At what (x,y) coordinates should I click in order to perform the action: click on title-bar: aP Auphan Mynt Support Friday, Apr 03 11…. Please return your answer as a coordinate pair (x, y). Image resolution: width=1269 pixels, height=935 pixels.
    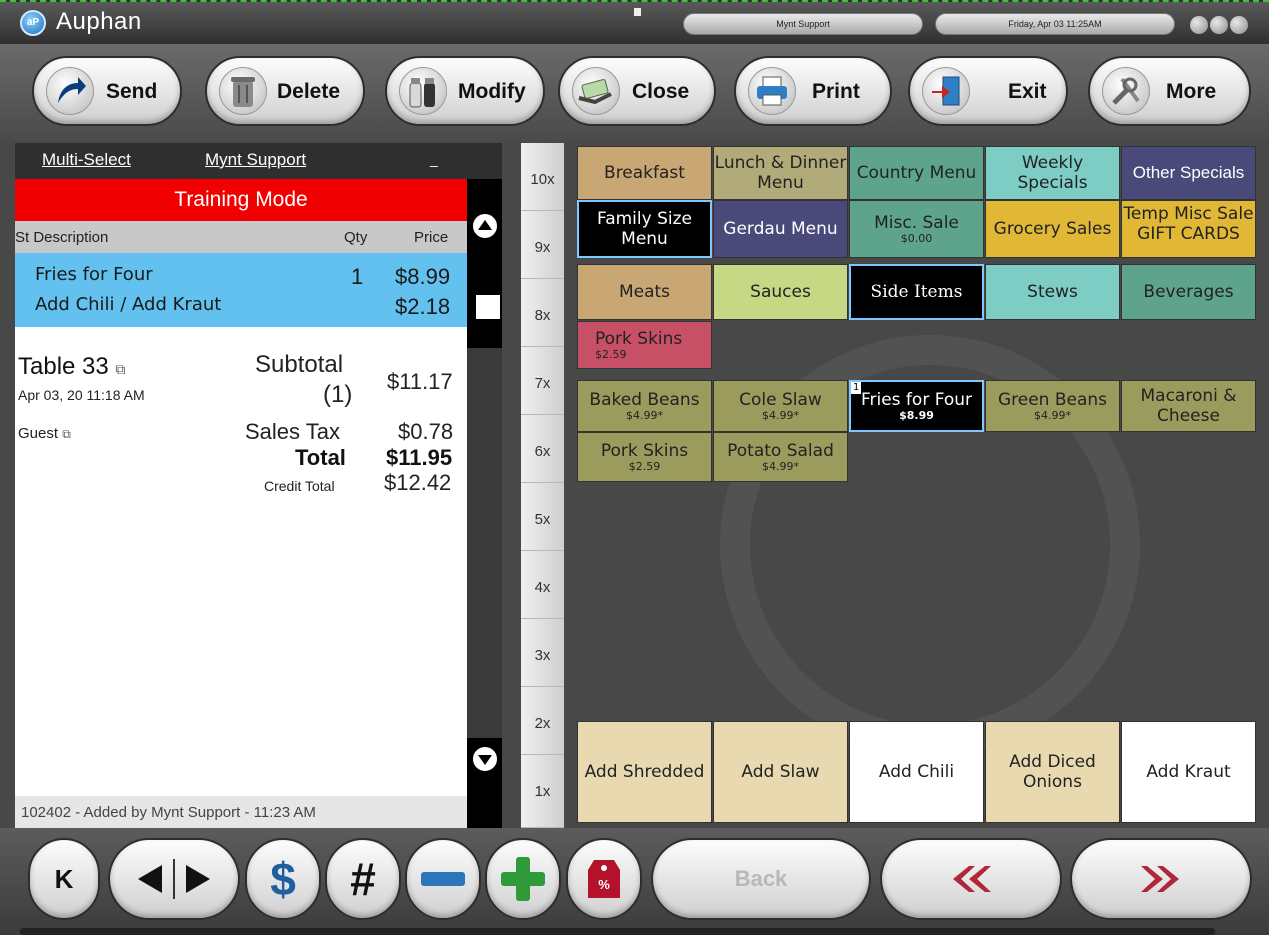
    Looking at the image, I should click on (634, 22).